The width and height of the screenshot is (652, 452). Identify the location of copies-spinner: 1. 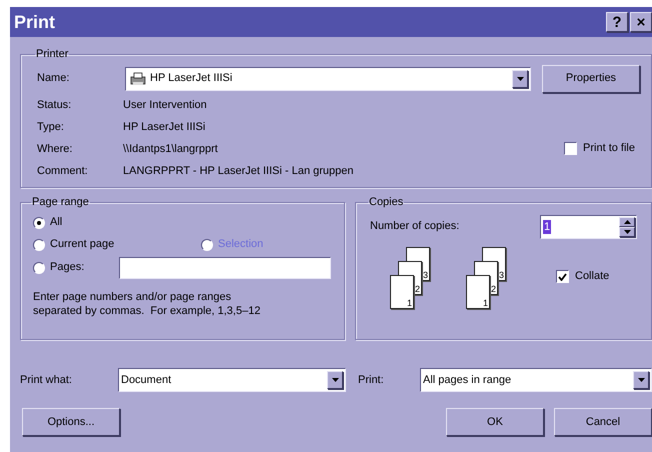
(588, 226).